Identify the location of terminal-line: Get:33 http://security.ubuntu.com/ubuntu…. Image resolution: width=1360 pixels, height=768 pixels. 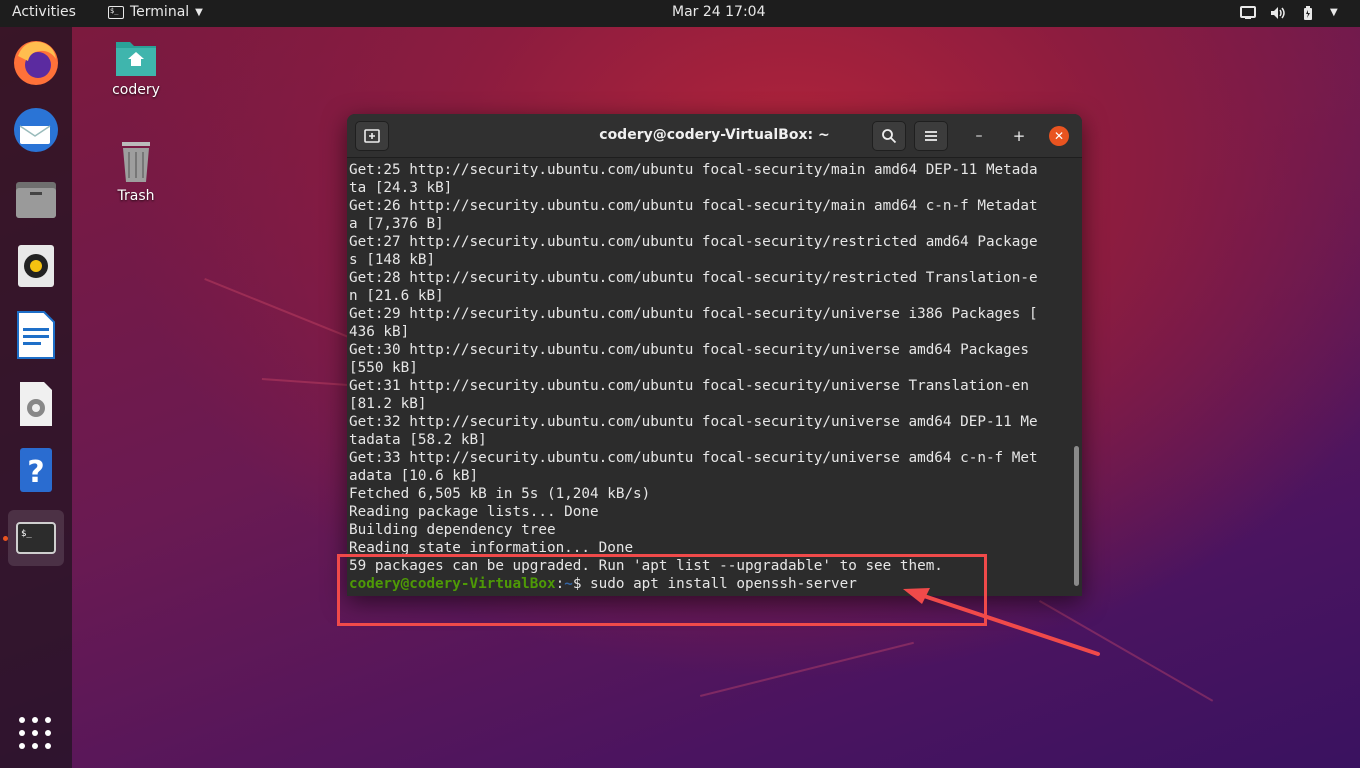
(693, 458).